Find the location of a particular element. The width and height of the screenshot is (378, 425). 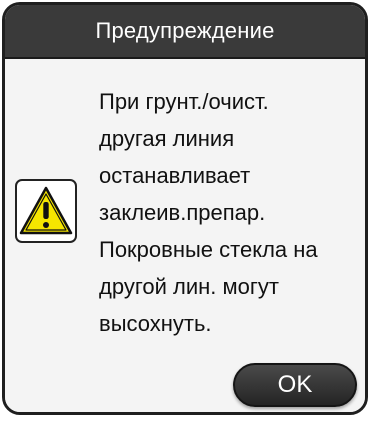

warning-triangle-icon is located at coordinates (46, 211).